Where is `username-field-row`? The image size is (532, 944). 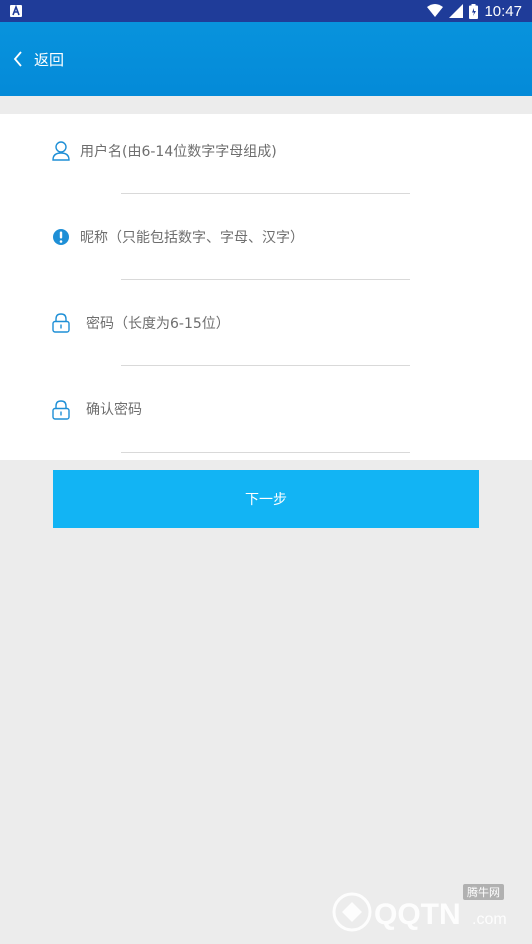
username-field-row is located at coordinates (266, 157).